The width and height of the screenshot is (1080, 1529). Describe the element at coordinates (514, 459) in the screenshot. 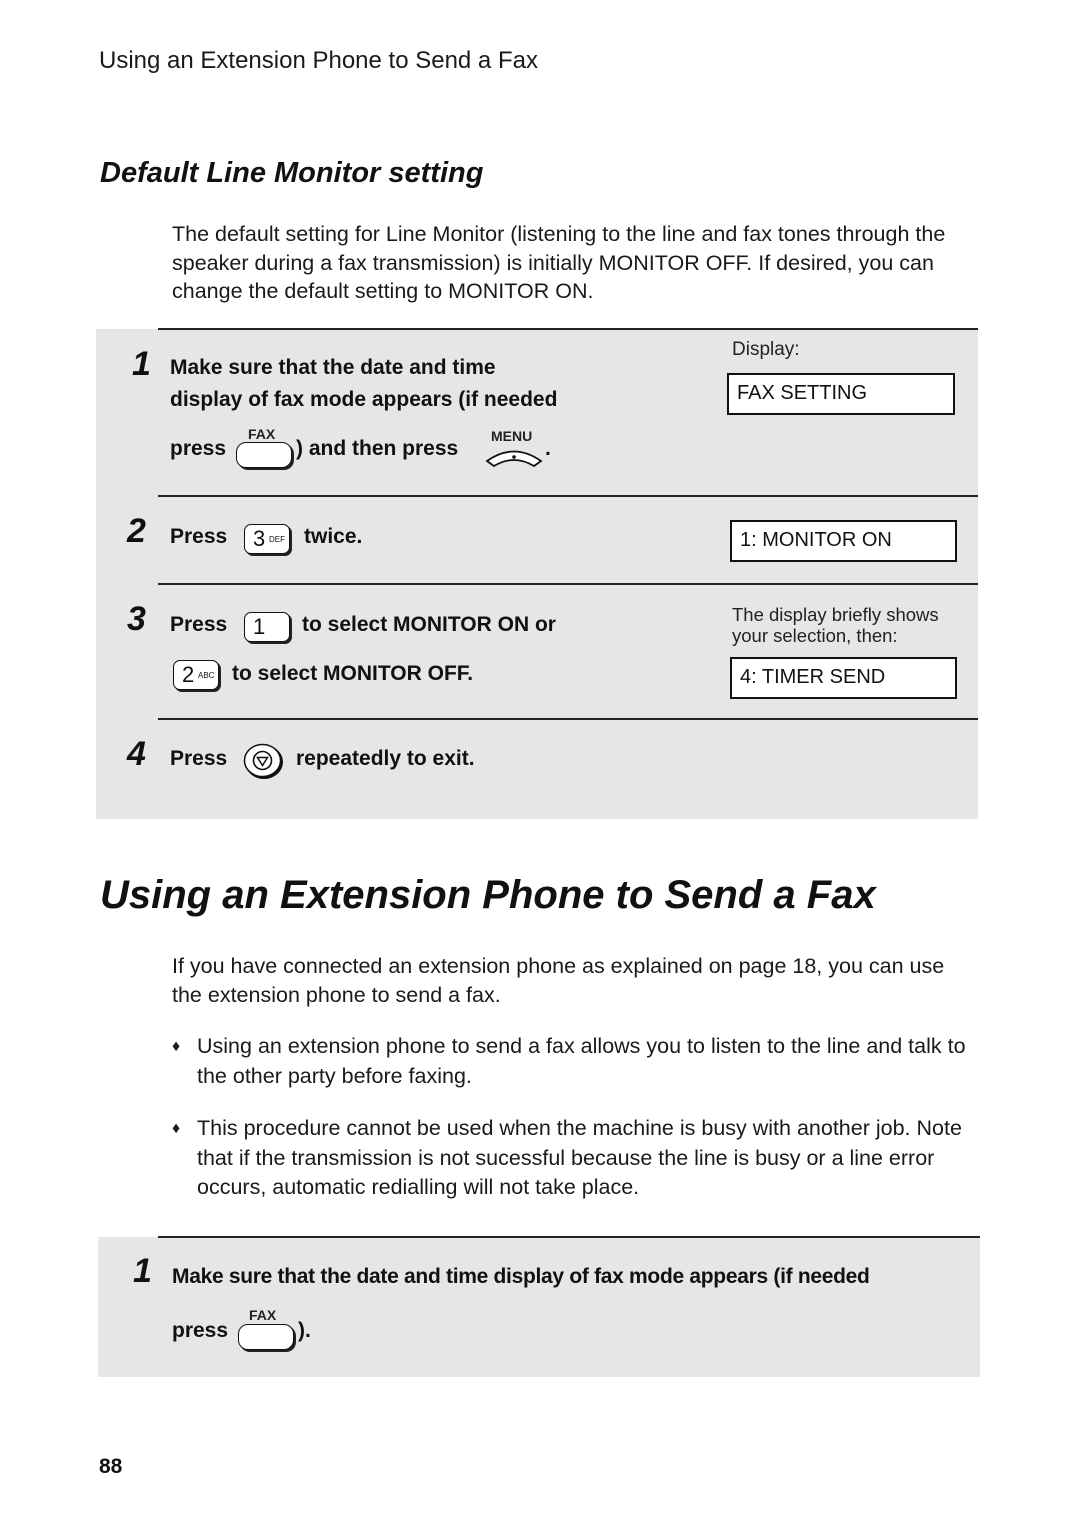

I see `menu-key-icon` at that location.